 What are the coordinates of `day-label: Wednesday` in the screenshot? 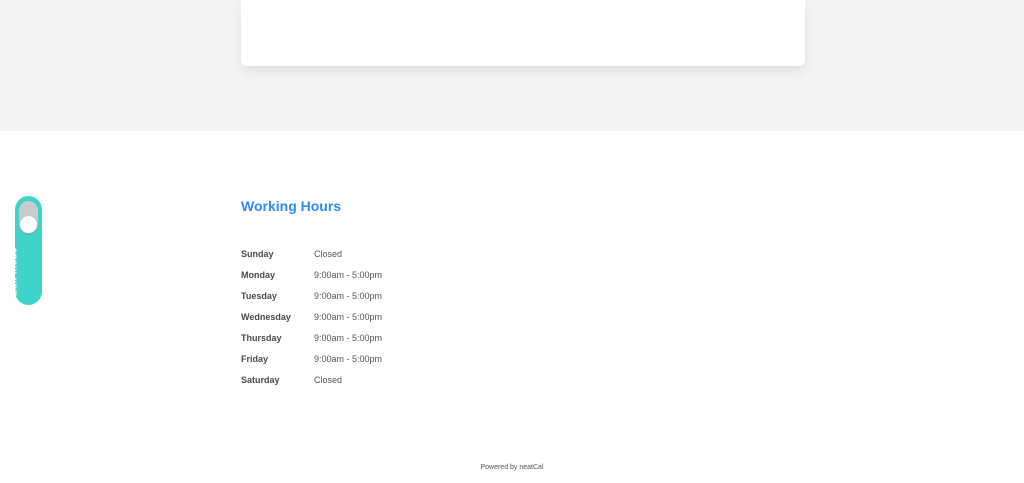 It's located at (266, 317).